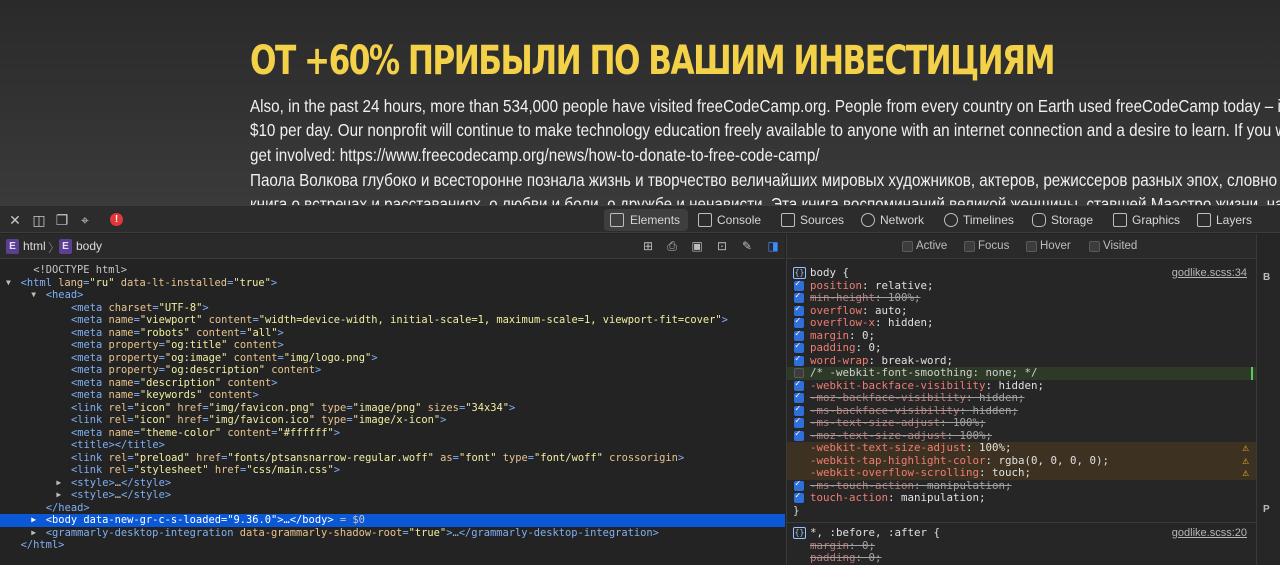  I want to click on section-label: P, so click(1266, 509).